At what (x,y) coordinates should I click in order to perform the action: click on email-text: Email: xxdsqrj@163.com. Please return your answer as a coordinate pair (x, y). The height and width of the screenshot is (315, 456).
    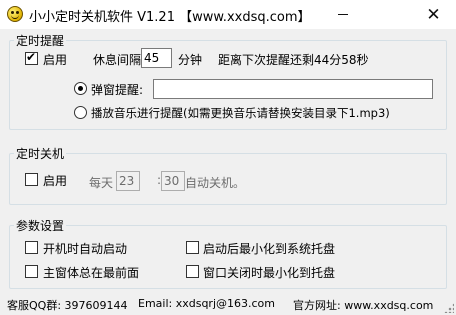
    Looking at the image, I should click on (207, 303).